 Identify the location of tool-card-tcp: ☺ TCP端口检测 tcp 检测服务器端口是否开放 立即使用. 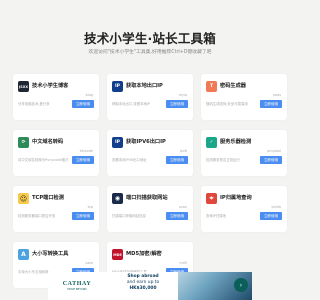
(56, 209).